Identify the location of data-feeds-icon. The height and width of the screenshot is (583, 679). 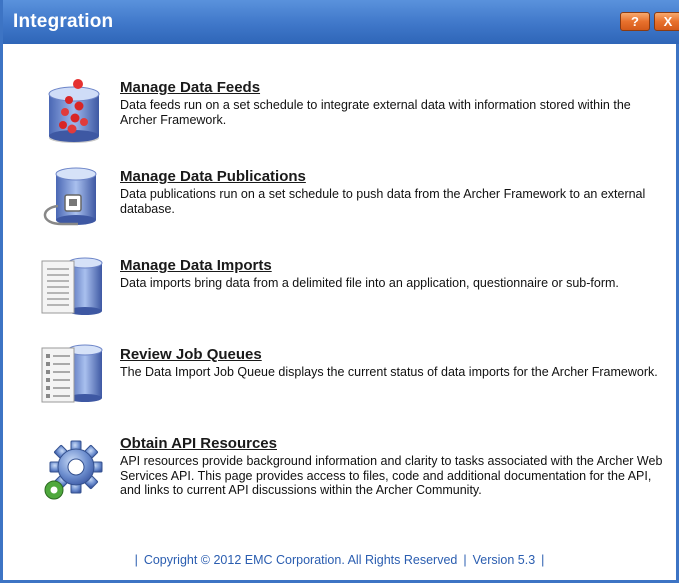
(73, 113).